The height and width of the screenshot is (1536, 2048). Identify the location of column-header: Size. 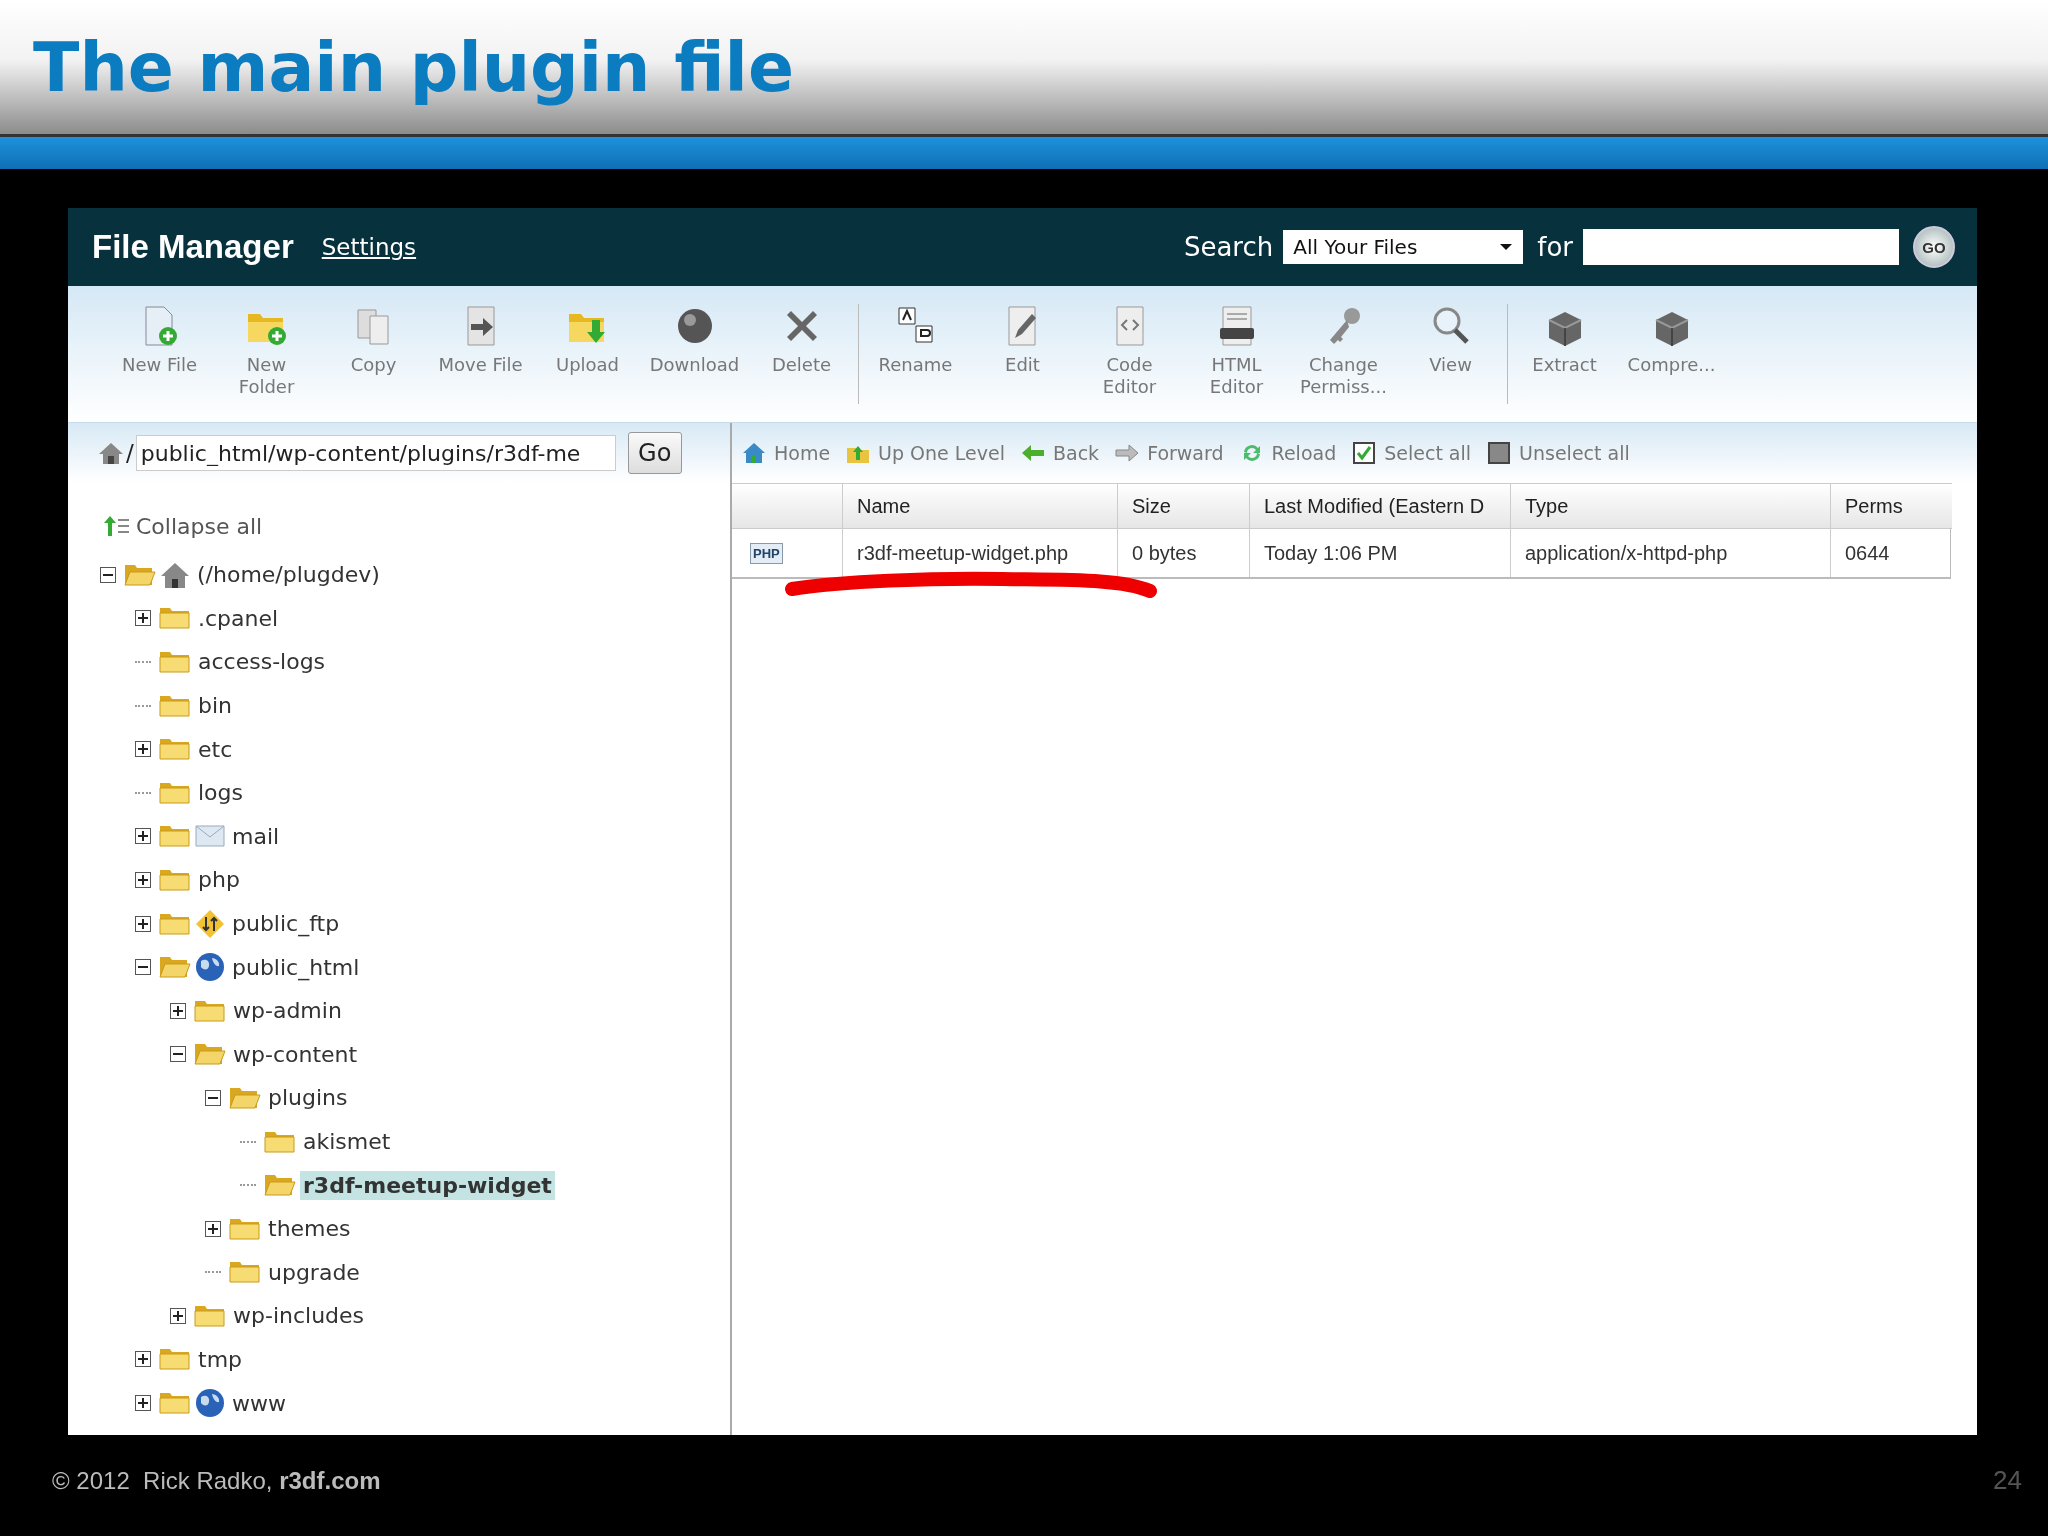
(1183, 506).